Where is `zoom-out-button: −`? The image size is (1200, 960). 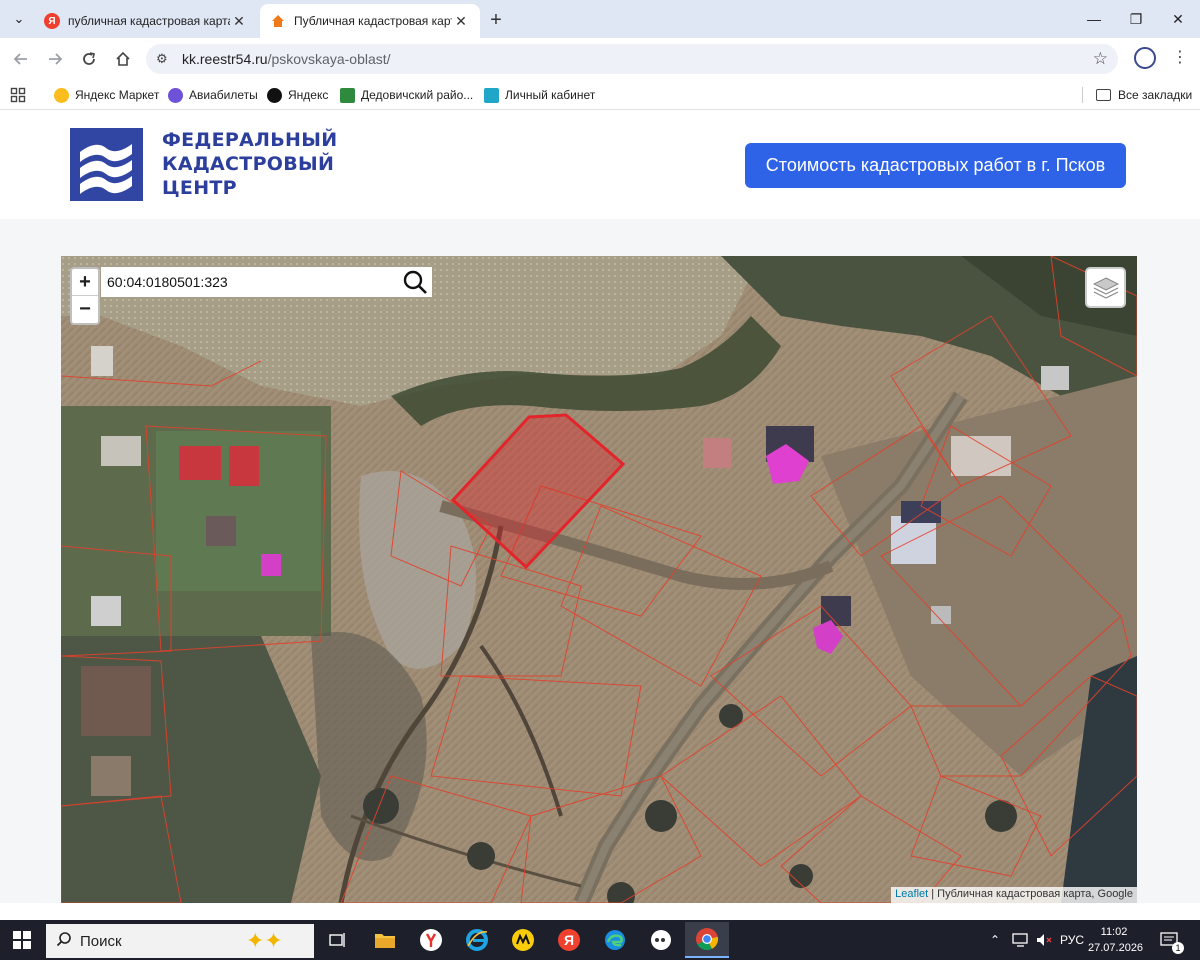
zoom-out-button: − is located at coordinates (85, 309).